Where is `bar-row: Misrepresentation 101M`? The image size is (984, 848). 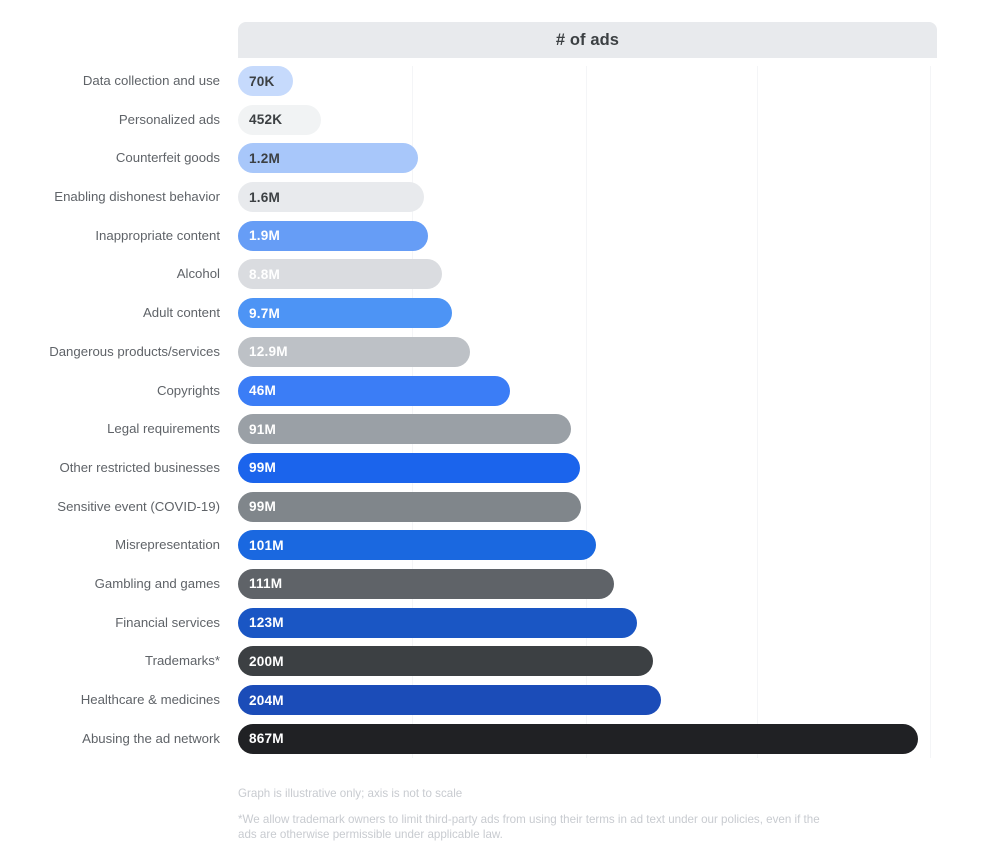 bar-row: Misrepresentation 101M is located at coordinates (492, 549).